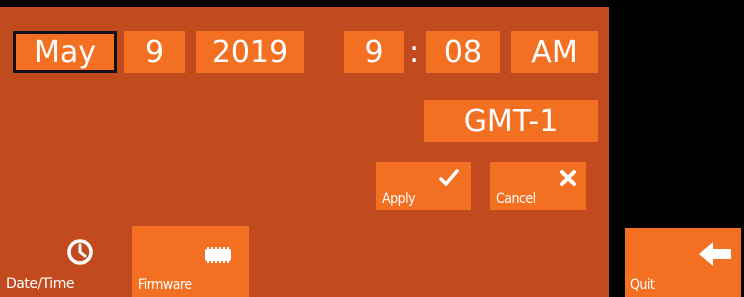 The width and height of the screenshot is (744, 297). Describe the element at coordinates (65, 52) in the screenshot. I see `month-field: May` at that location.